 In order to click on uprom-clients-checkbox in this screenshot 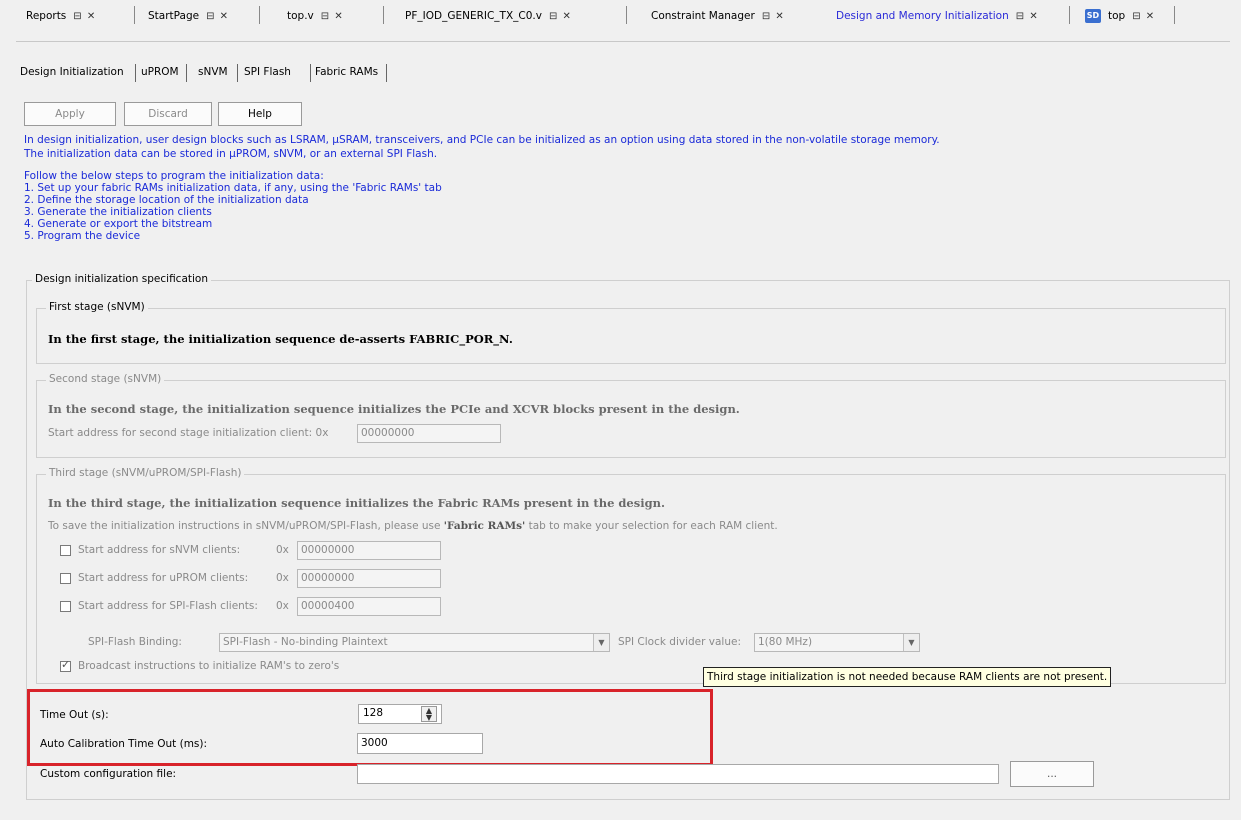, I will do `click(65, 578)`.